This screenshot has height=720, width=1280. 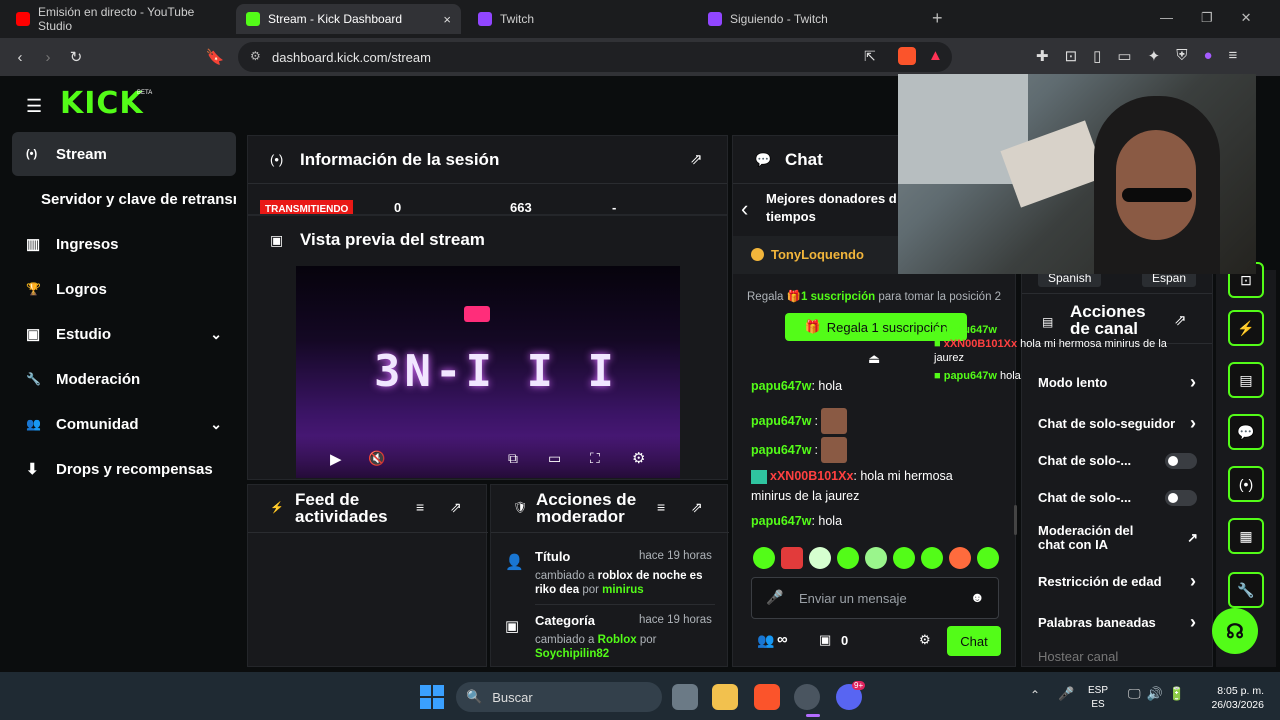 I want to click on brave-browser-icon, so click(x=767, y=697).